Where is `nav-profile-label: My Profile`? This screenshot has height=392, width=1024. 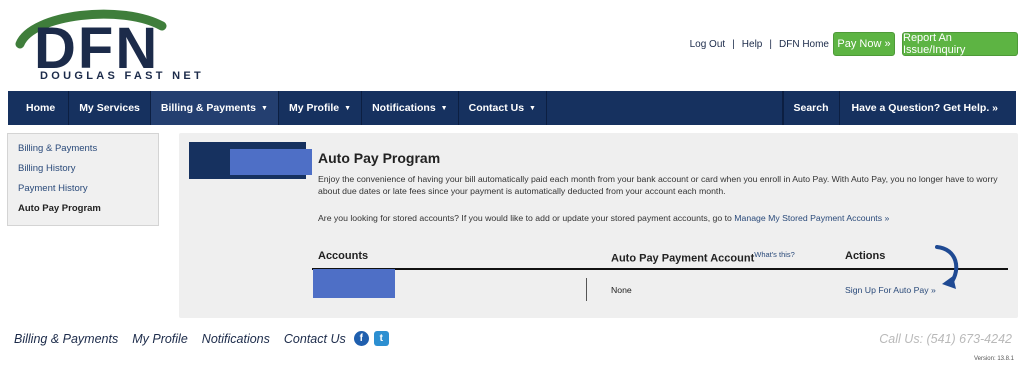 nav-profile-label: My Profile is located at coordinates (314, 108).